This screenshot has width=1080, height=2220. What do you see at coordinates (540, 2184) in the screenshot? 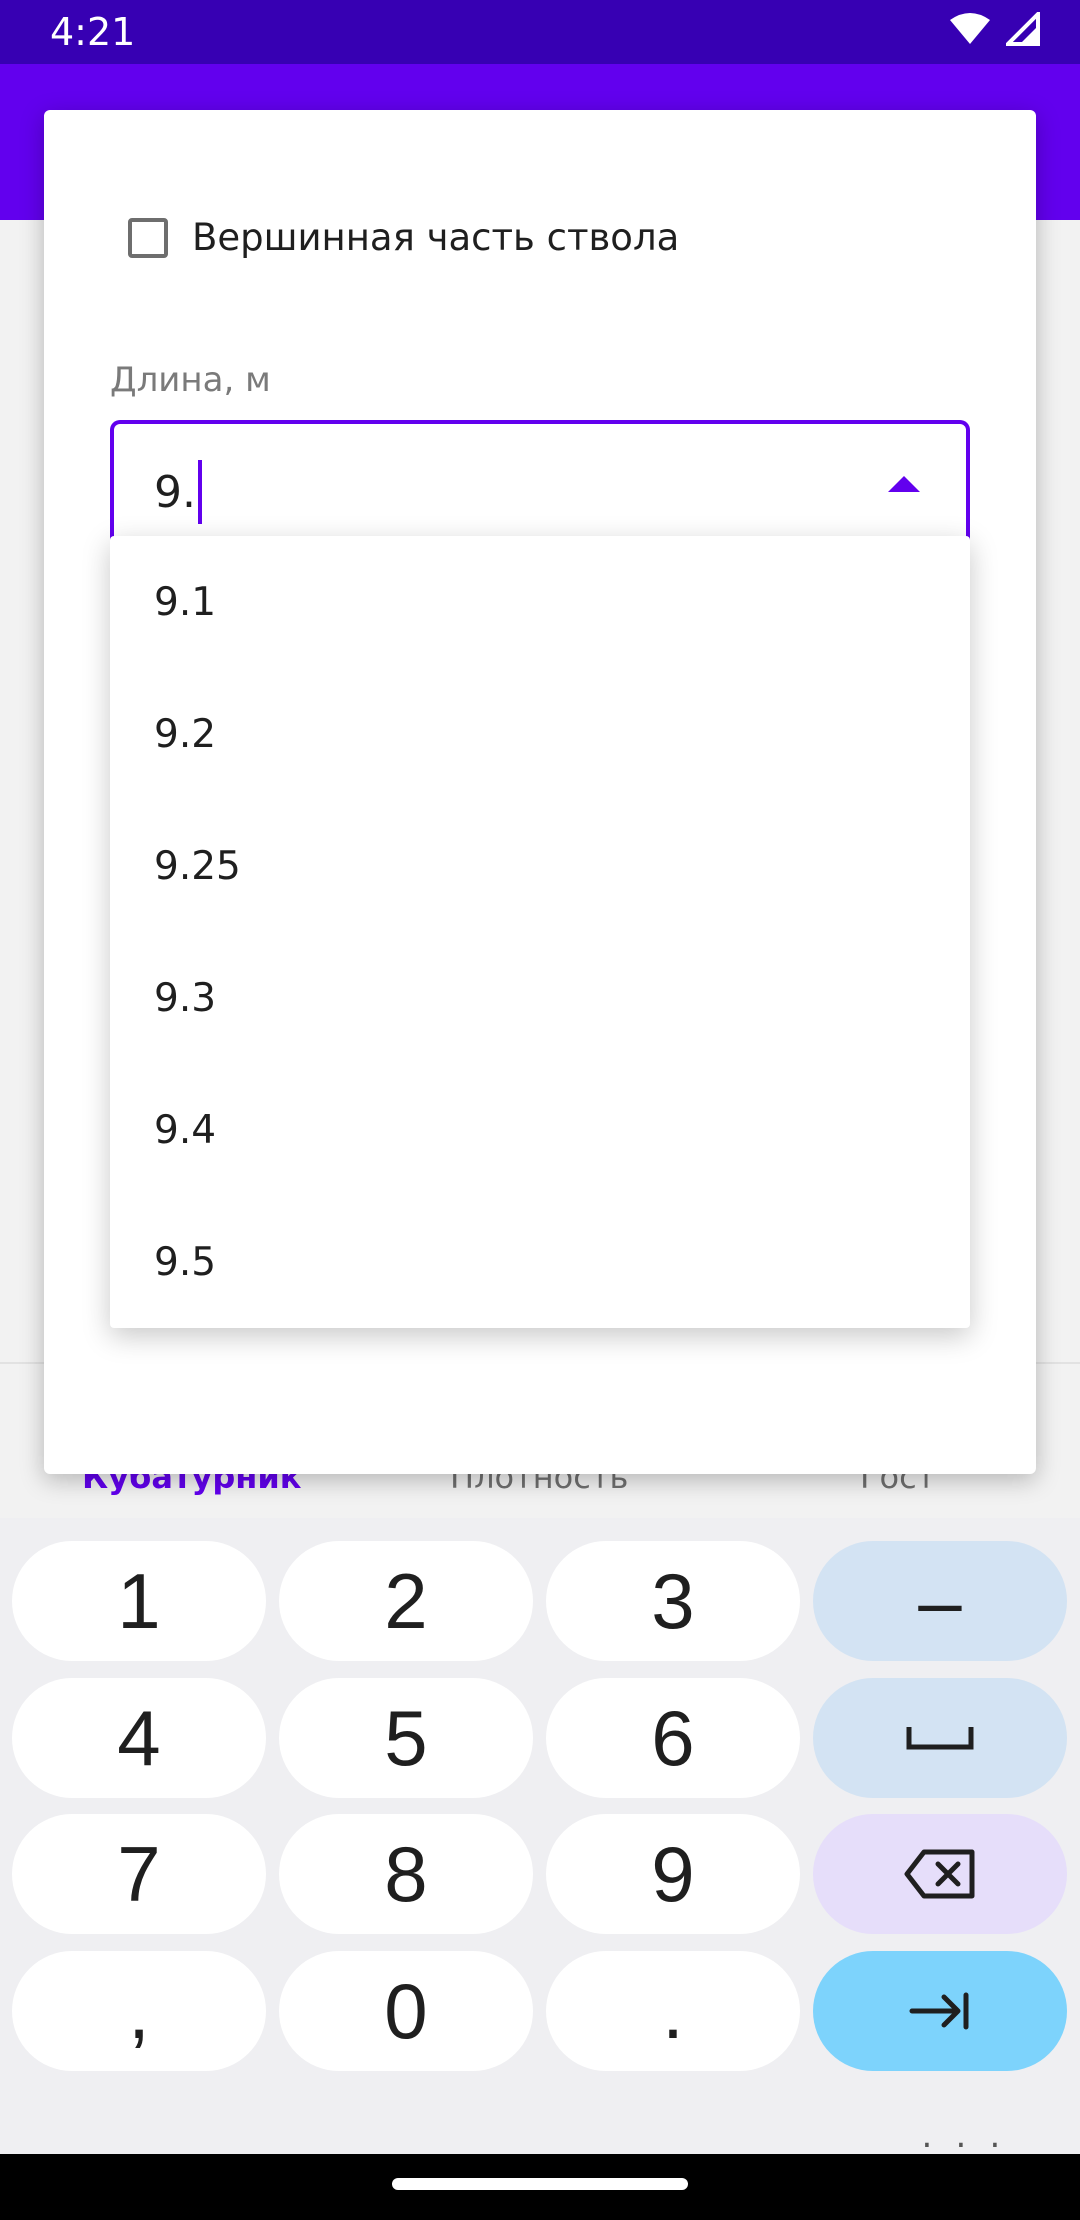
I see `home-gesture-handle` at bounding box center [540, 2184].